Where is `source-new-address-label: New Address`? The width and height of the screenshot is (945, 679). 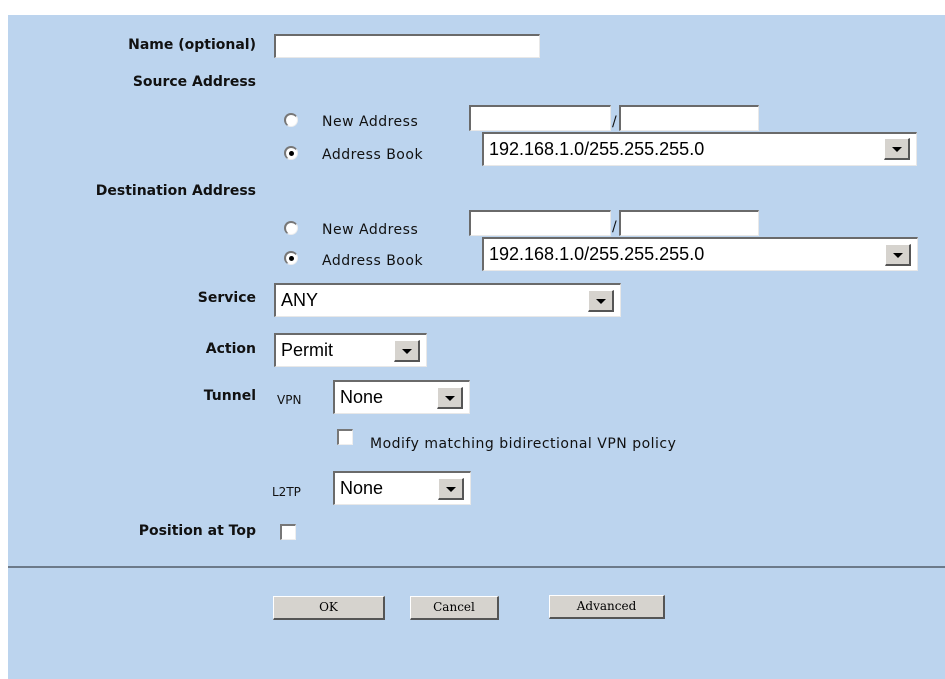
source-new-address-label: New Address is located at coordinates (370, 122).